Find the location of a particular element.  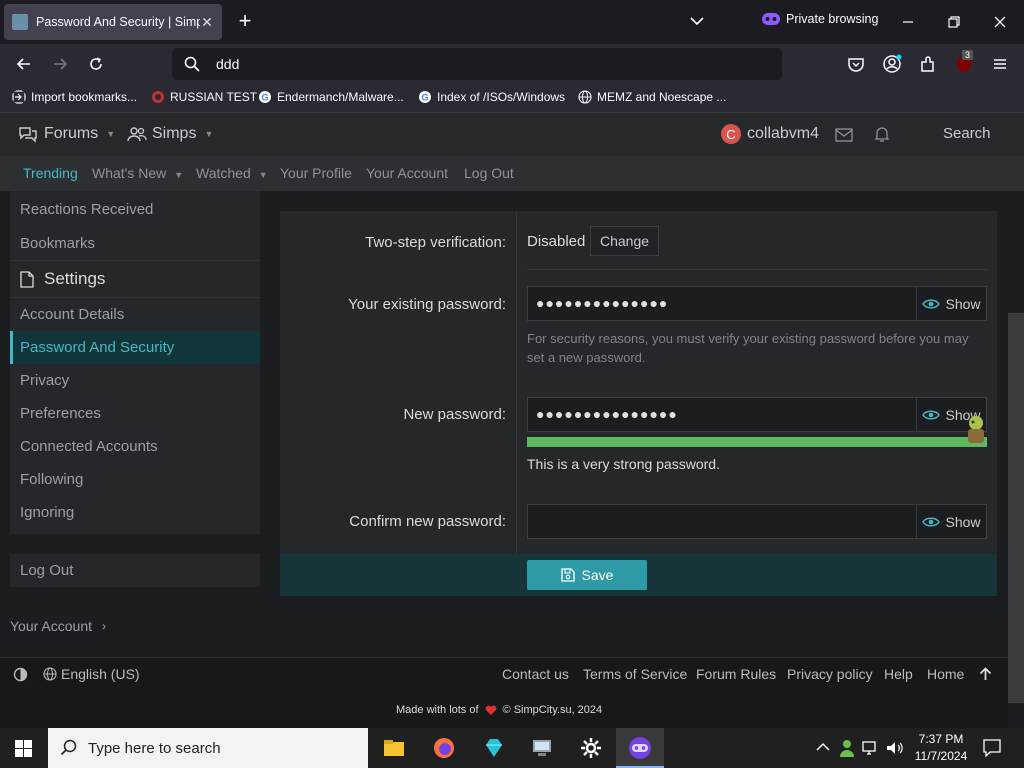

simps-nav: Simps ▼ is located at coordinates (170, 134).